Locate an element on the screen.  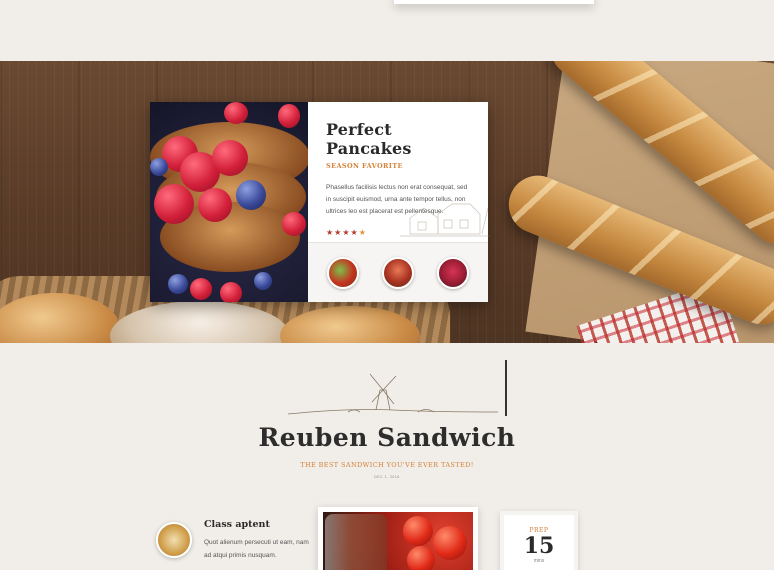
prep-time-card: PREP 15 mins is located at coordinates (539, 540).